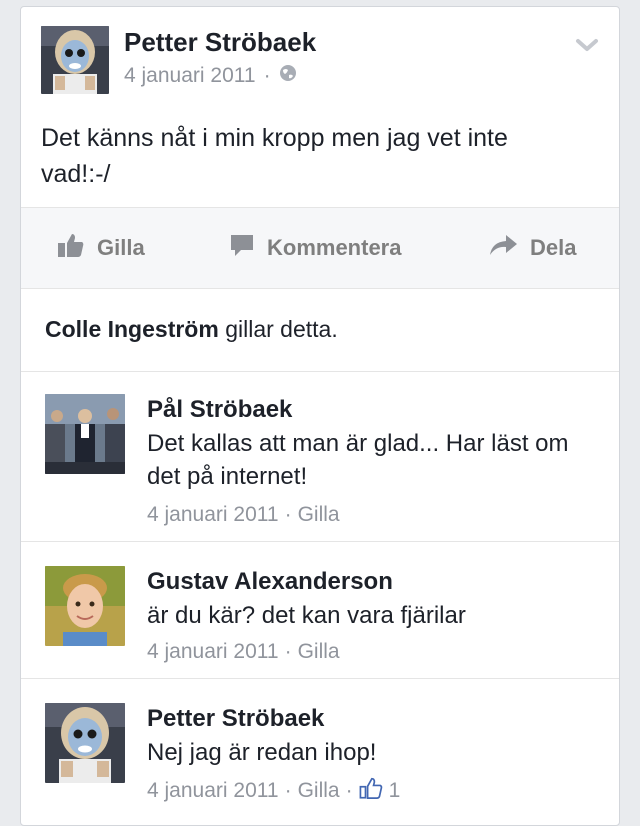 This screenshot has width=640, height=826. Describe the element at coordinates (132, 329) in the screenshot. I see `liker-name: Colle Ingeström` at that location.